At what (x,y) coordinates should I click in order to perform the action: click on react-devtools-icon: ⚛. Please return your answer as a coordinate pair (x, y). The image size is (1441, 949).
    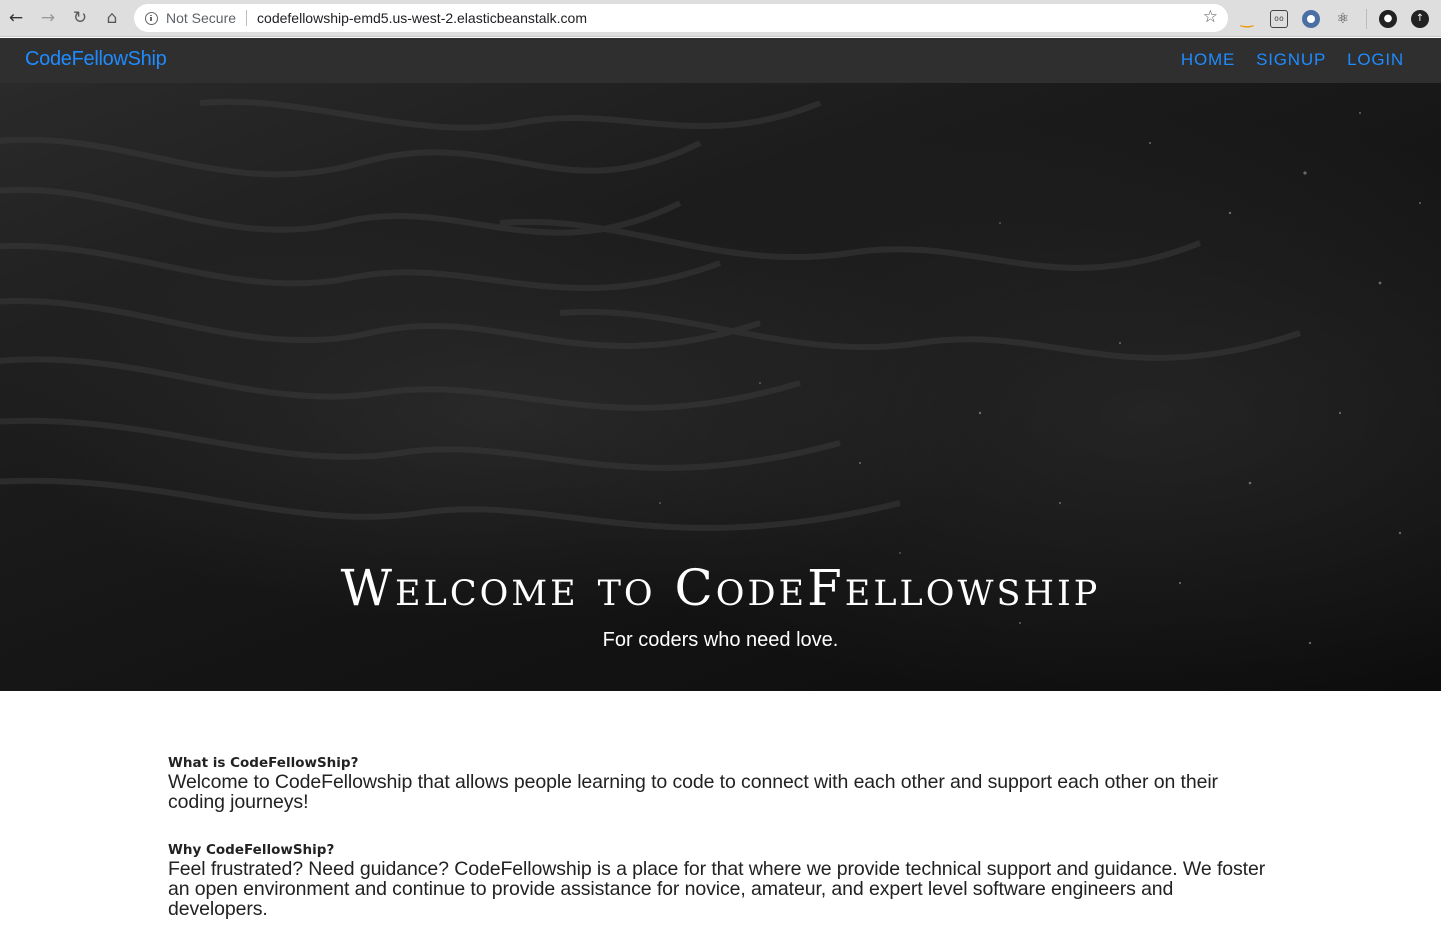
    Looking at the image, I should click on (1343, 19).